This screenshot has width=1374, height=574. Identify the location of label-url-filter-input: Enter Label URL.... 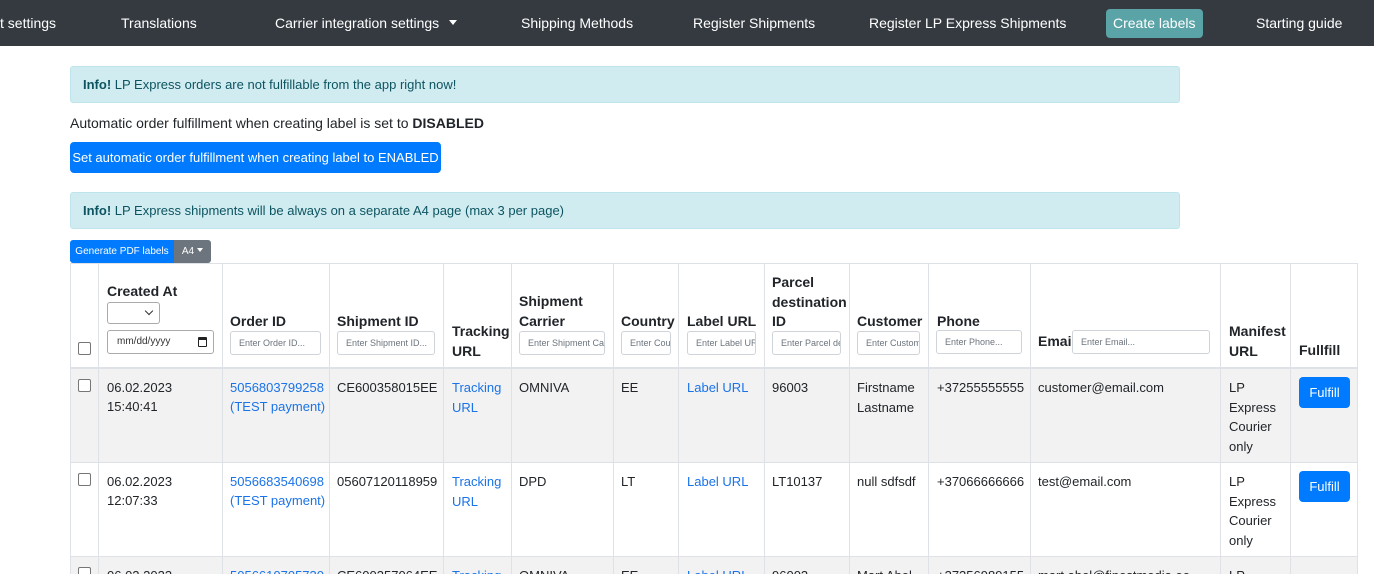
(721, 343).